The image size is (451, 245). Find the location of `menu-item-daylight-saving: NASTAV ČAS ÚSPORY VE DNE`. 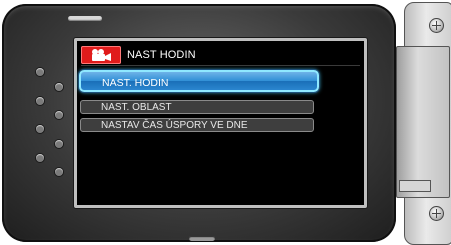

menu-item-daylight-saving: NASTAV ČAS ÚSPORY VE DNE is located at coordinates (197, 125).